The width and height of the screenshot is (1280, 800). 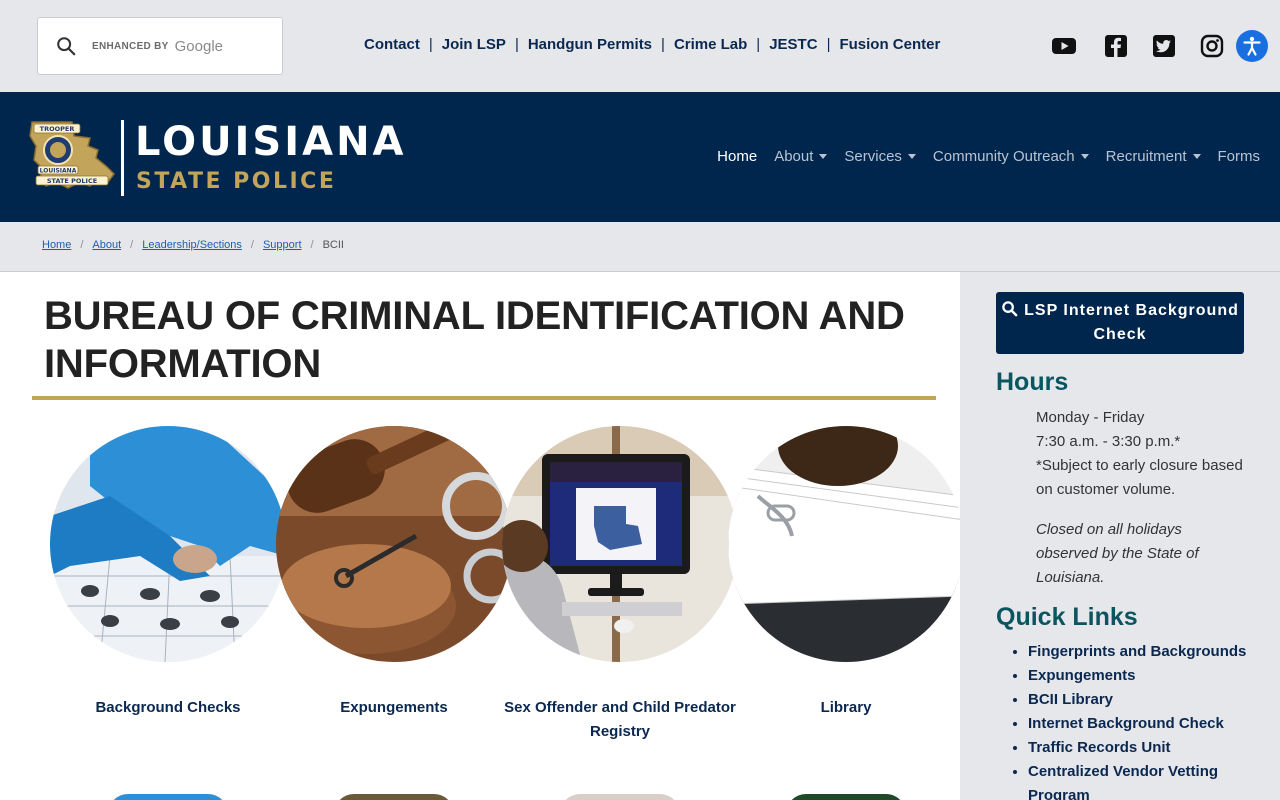 What do you see at coordinates (130, 46) in the screenshot?
I see `search-enhanced-label: ENHANCED BY` at bounding box center [130, 46].